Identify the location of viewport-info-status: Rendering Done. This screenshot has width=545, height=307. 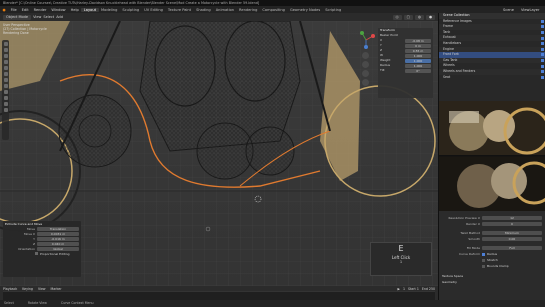
(16, 33).